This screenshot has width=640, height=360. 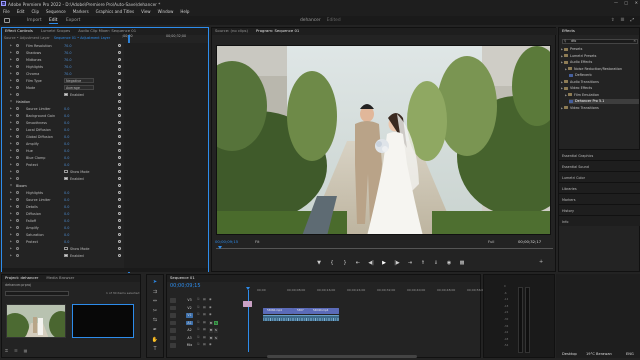 What do you see at coordinates (189, 345) in the screenshot?
I see `track-name: Mix` at bounding box center [189, 345].